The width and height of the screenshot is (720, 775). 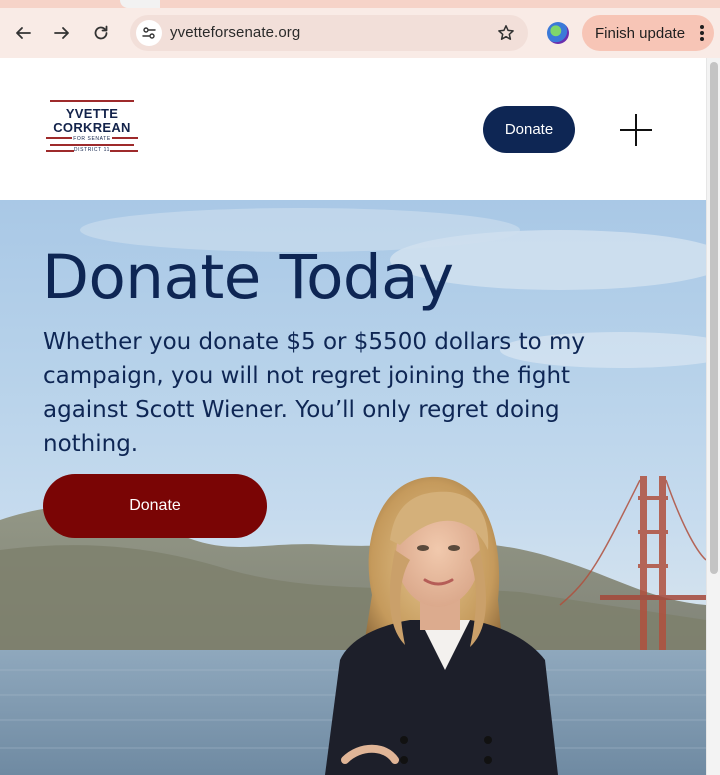 I want to click on campaign-logo: YVETTE CORKREAN FOR SENATE DISTRICT 11, so click(x=92, y=128).